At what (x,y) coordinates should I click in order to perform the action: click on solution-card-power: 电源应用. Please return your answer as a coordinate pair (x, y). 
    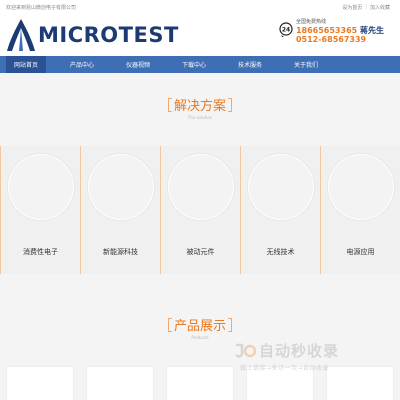
    Looking at the image, I should click on (360, 210).